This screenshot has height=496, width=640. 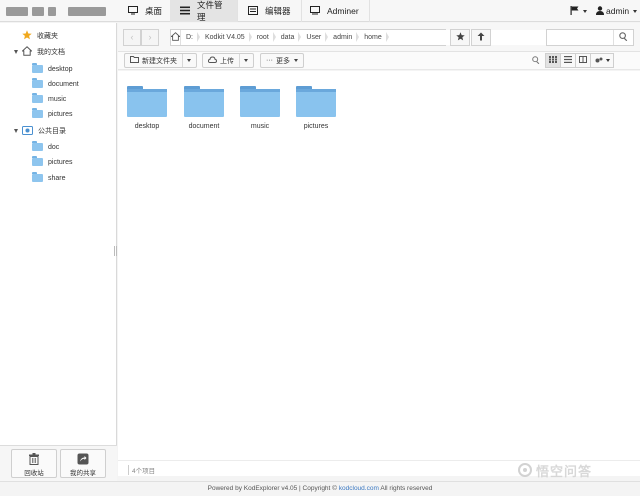 I want to click on arrow-up-icon, so click(x=481, y=37).